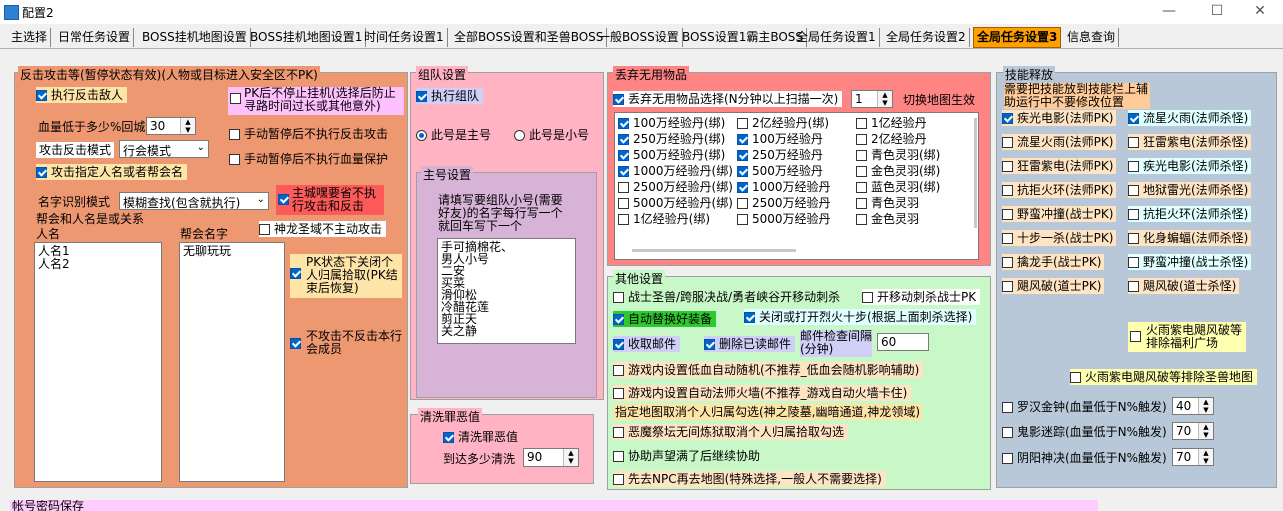 The image size is (1283, 511). Describe the element at coordinates (1190, 118) in the screenshot. I see `checkbox-item: 流星火雨(法师杀怪)` at that location.